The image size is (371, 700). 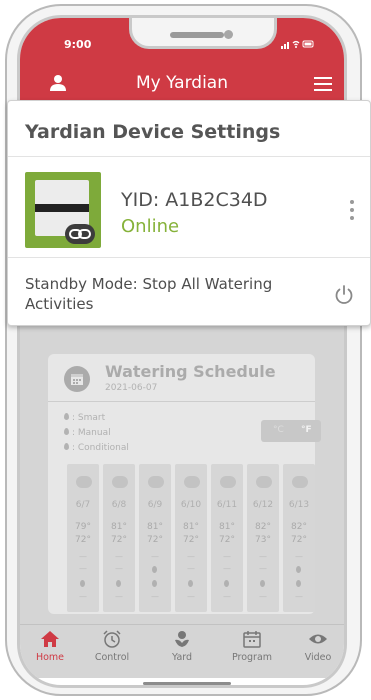 I want to click on page-title: My Yardian, so click(x=182, y=83).